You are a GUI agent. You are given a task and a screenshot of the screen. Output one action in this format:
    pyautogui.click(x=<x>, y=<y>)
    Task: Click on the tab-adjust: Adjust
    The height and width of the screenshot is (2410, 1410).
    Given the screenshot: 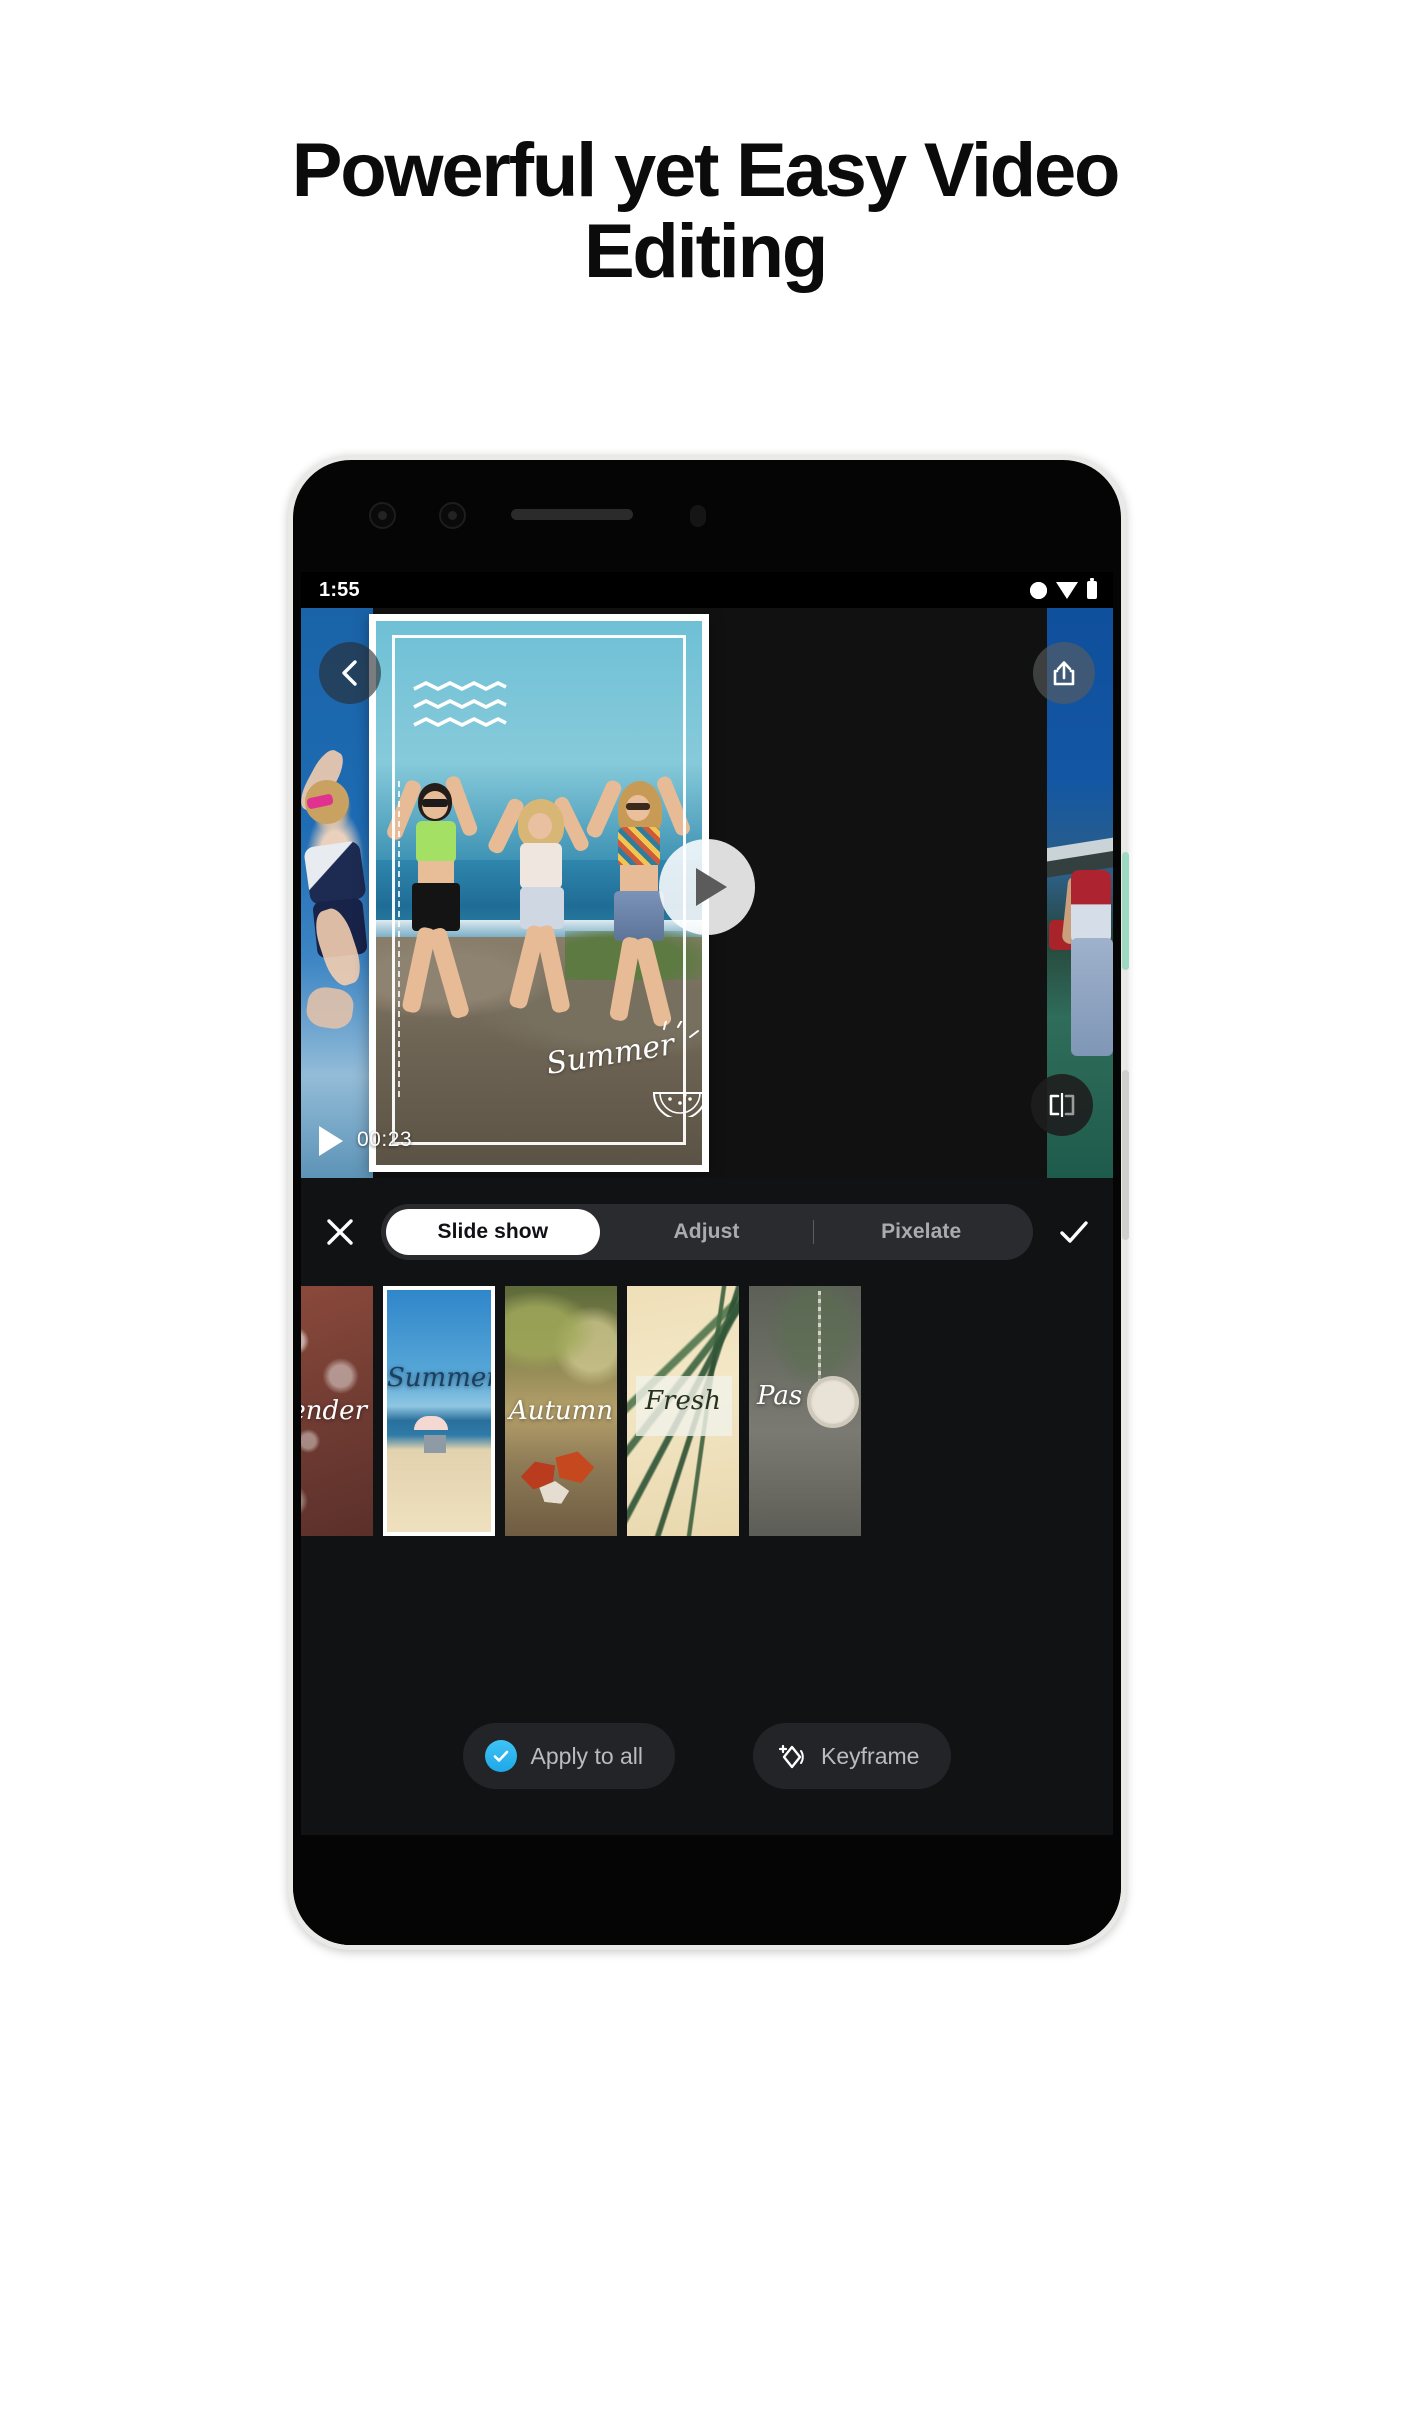 What is the action you would take?
    pyautogui.click(x=707, y=1232)
    